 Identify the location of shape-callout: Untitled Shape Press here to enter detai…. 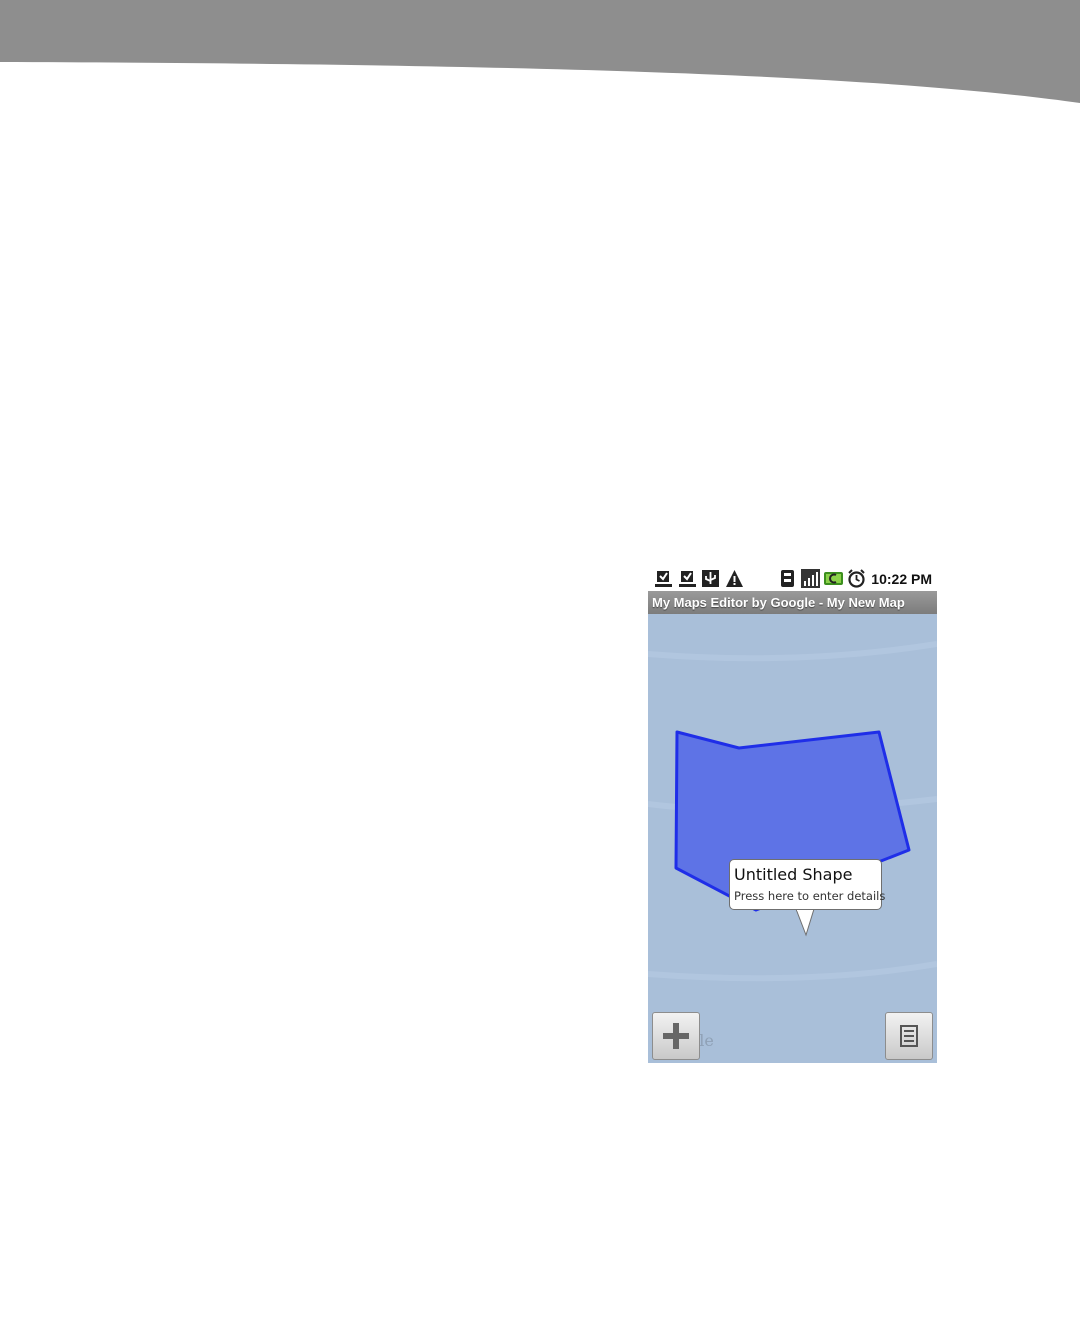
(807, 884).